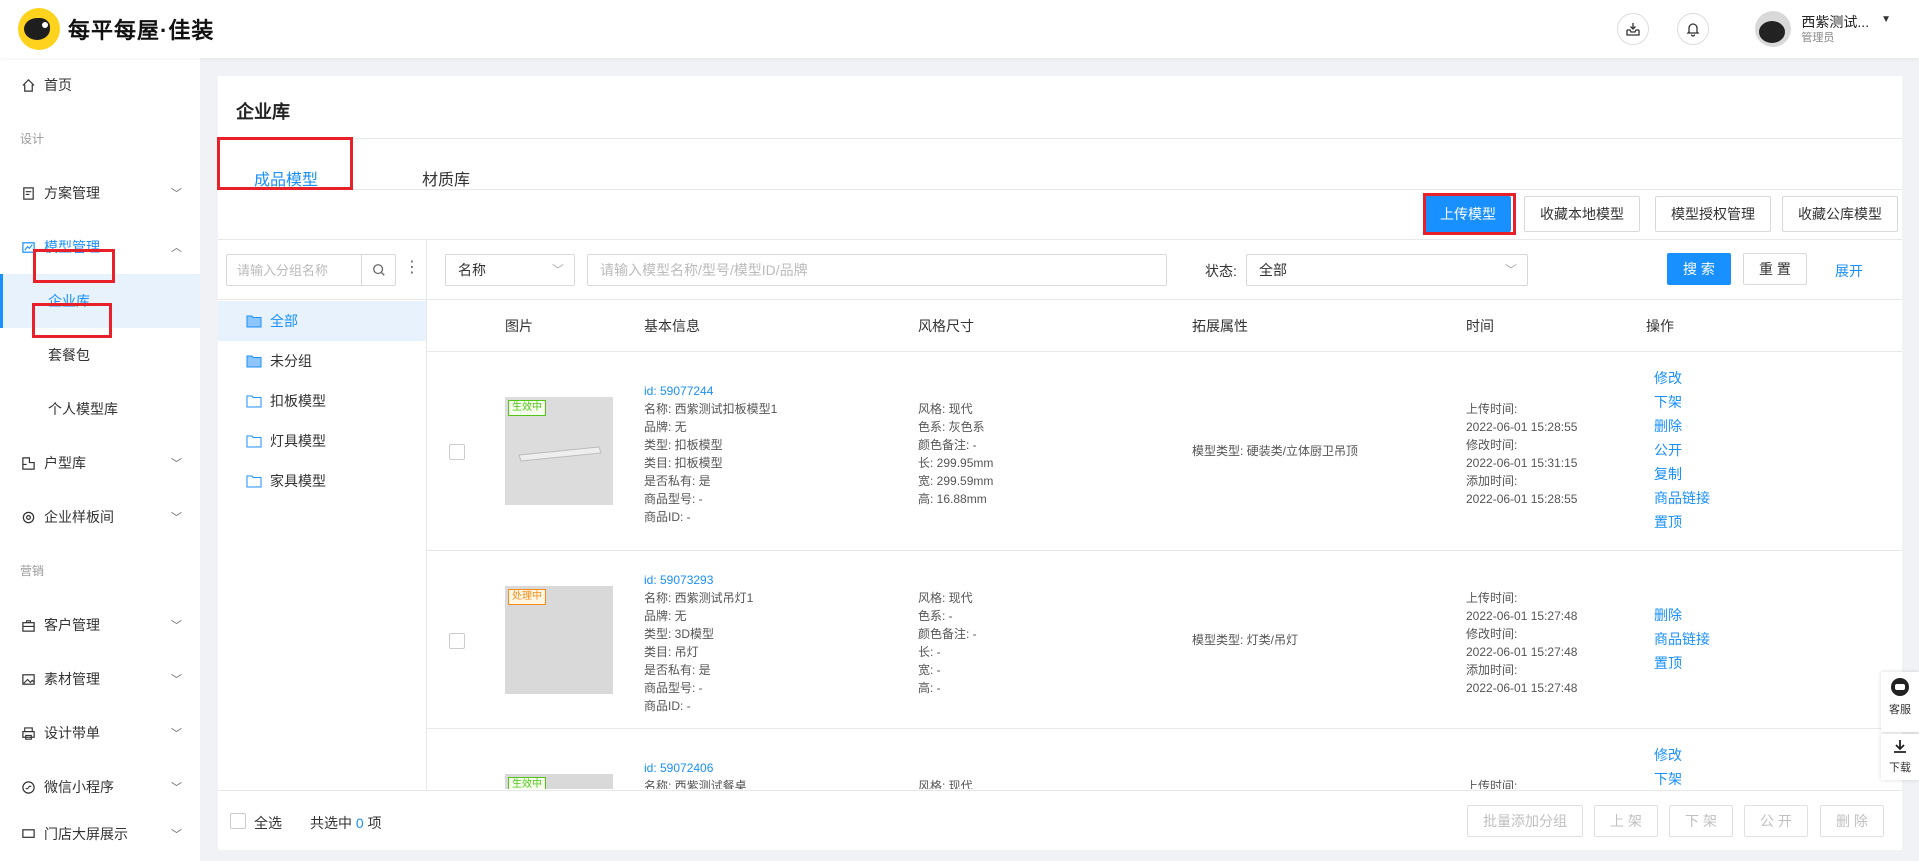 The width and height of the screenshot is (1919, 861). I want to click on sidebar-item-label: 模型管理, so click(72, 247).